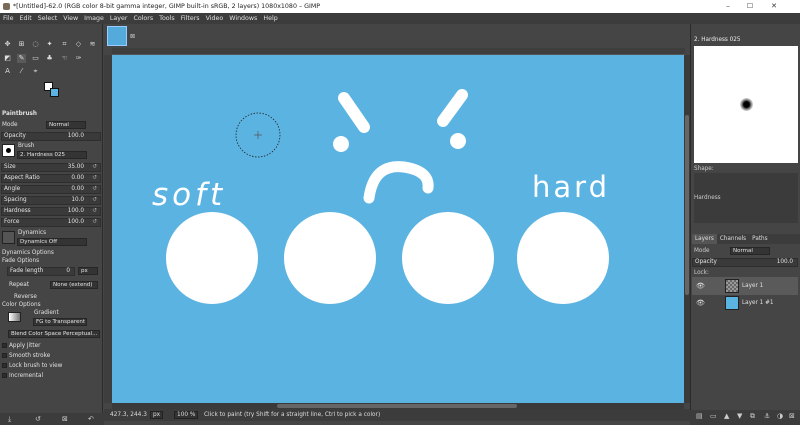  Describe the element at coordinates (713, 416) in the screenshot. I see `new-group-icon: ▭` at that location.